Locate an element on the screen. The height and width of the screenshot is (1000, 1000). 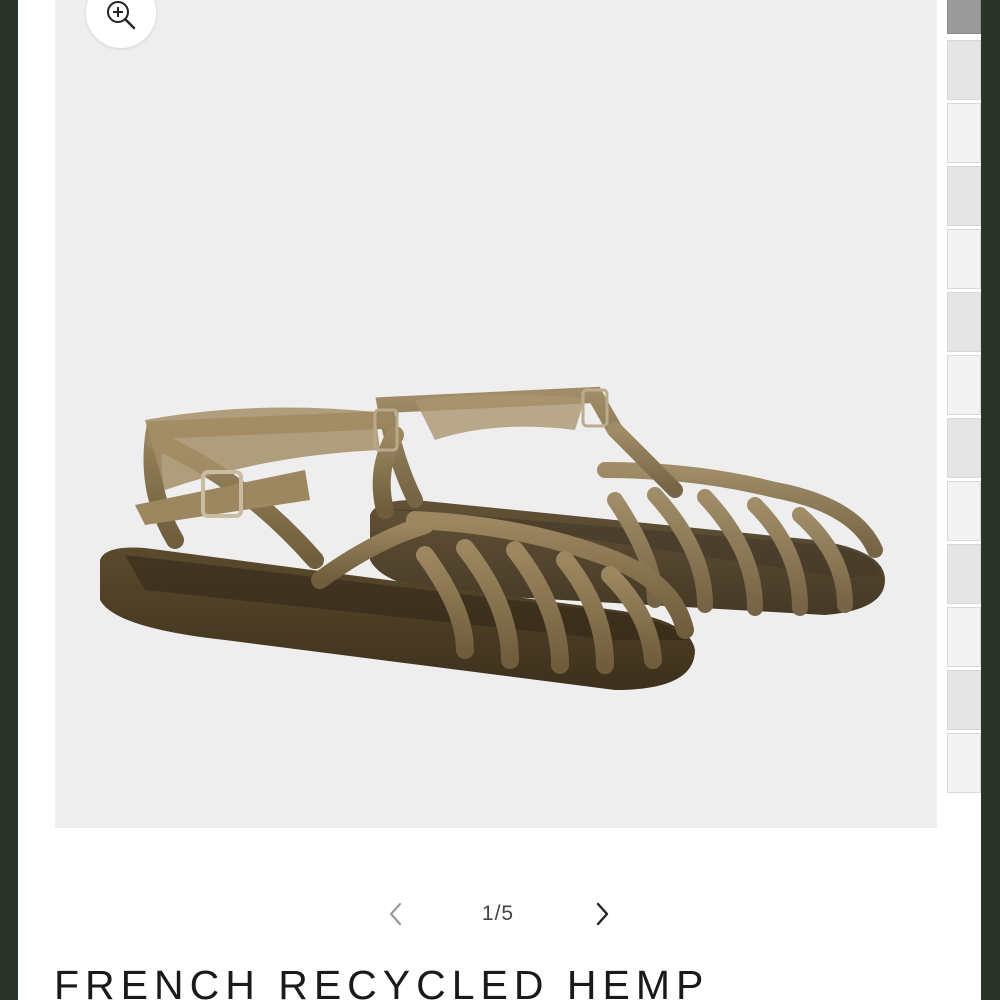
zoom-in-icon is located at coordinates (121, 15).